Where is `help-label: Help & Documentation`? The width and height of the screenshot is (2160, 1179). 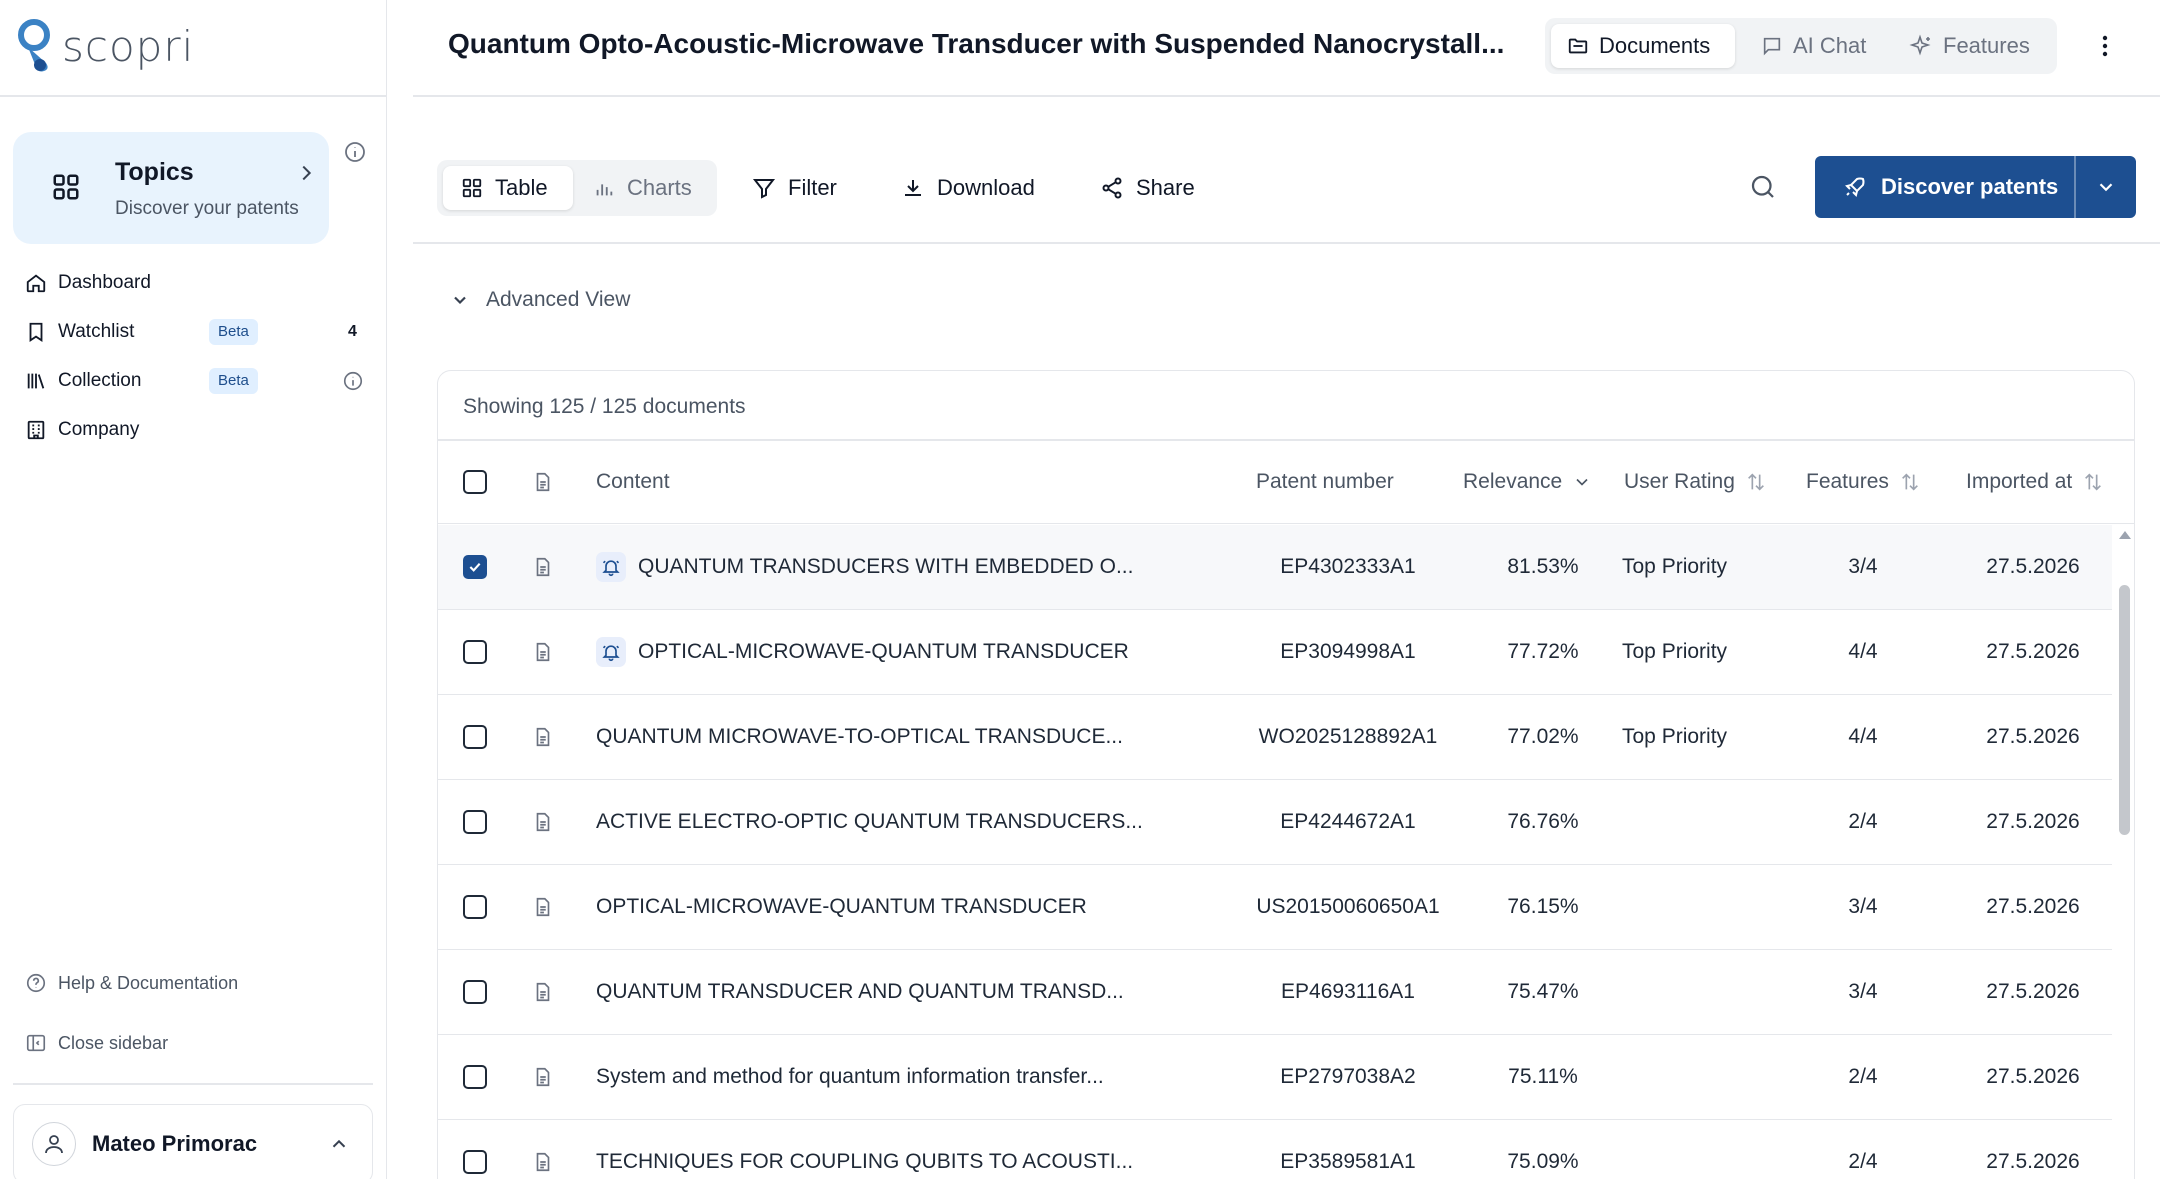 help-label: Help & Documentation is located at coordinates (148, 982).